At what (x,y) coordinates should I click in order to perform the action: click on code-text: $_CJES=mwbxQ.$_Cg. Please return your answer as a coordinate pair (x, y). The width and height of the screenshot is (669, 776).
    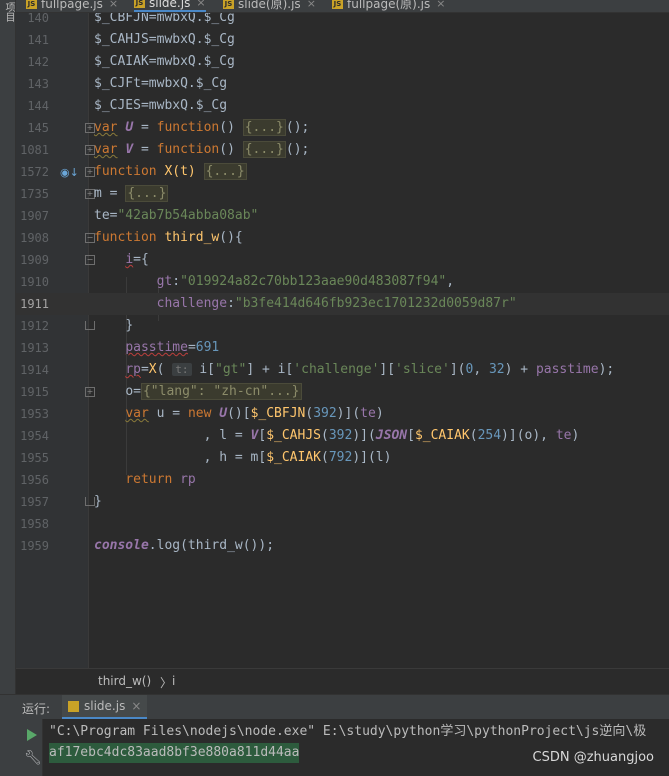
    Looking at the image, I should click on (161, 105).